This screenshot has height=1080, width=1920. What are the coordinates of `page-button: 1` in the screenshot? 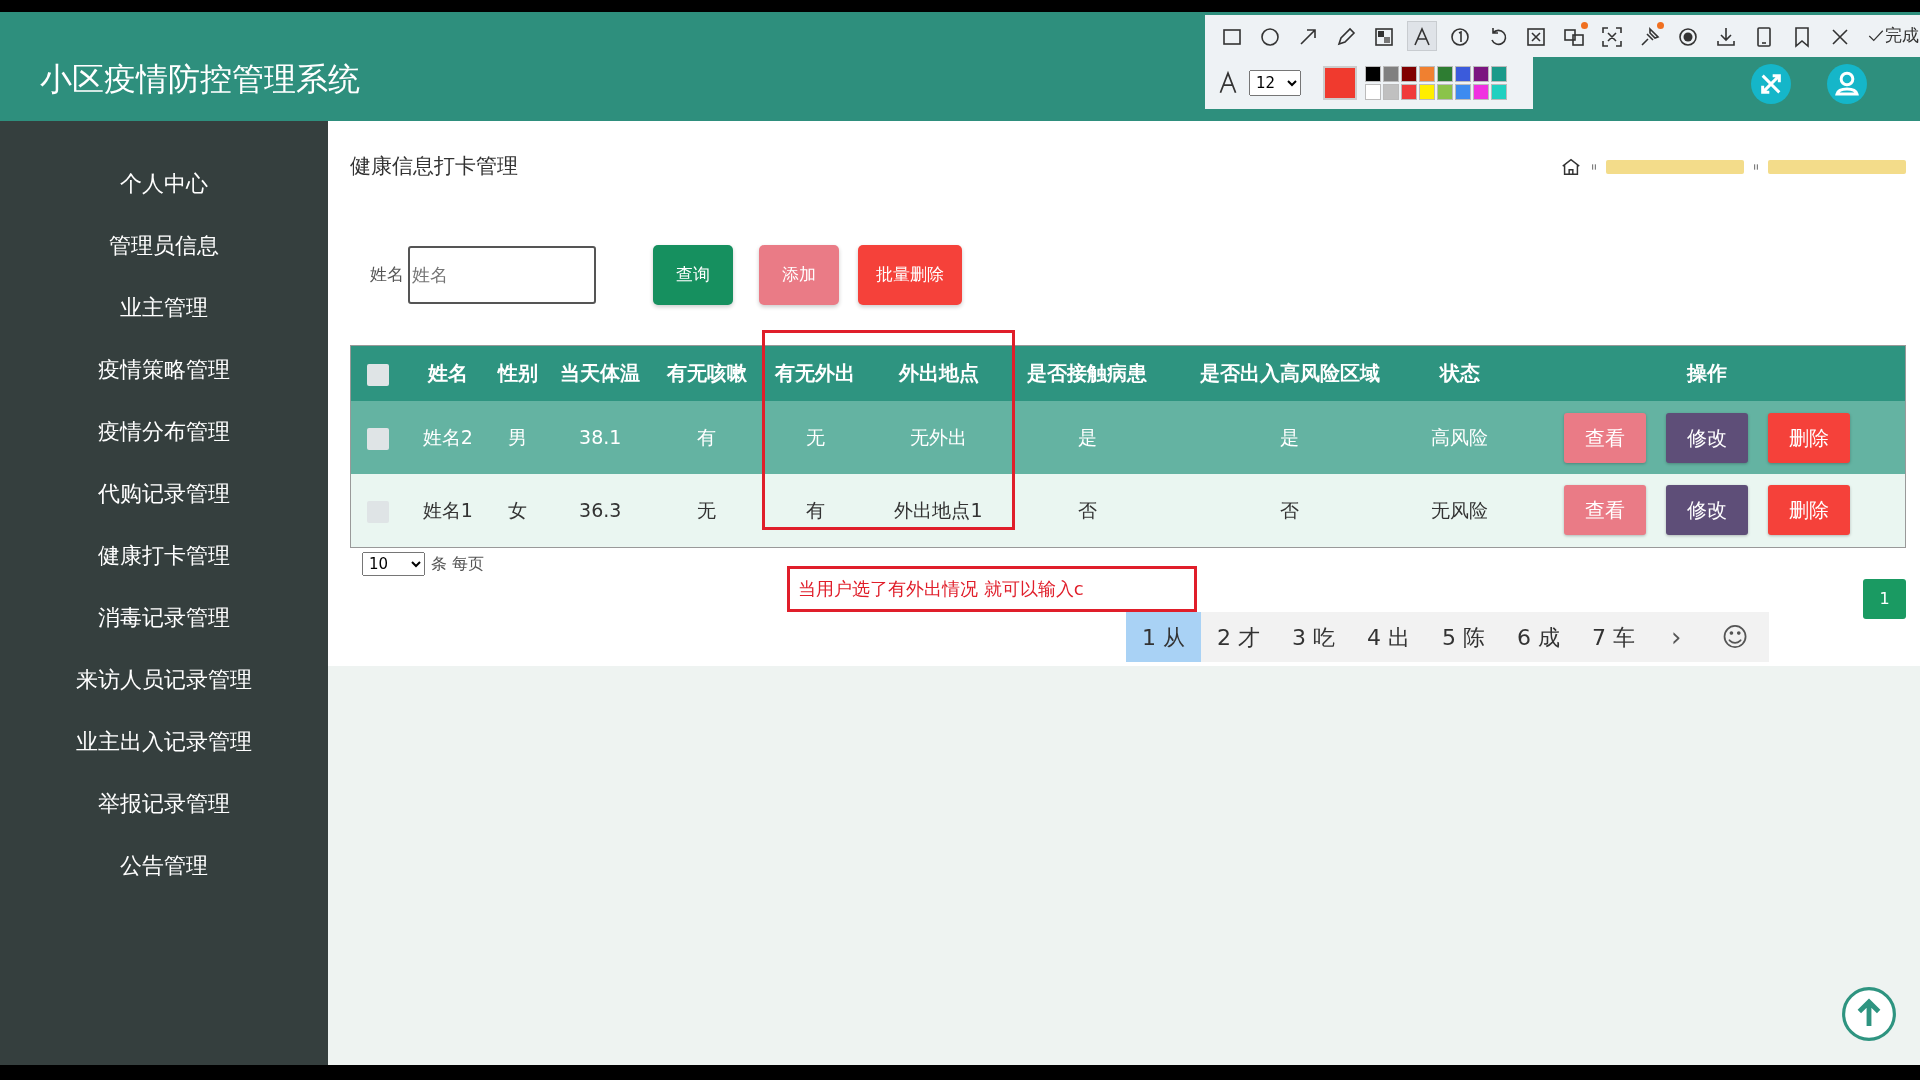 It's located at (1884, 599).